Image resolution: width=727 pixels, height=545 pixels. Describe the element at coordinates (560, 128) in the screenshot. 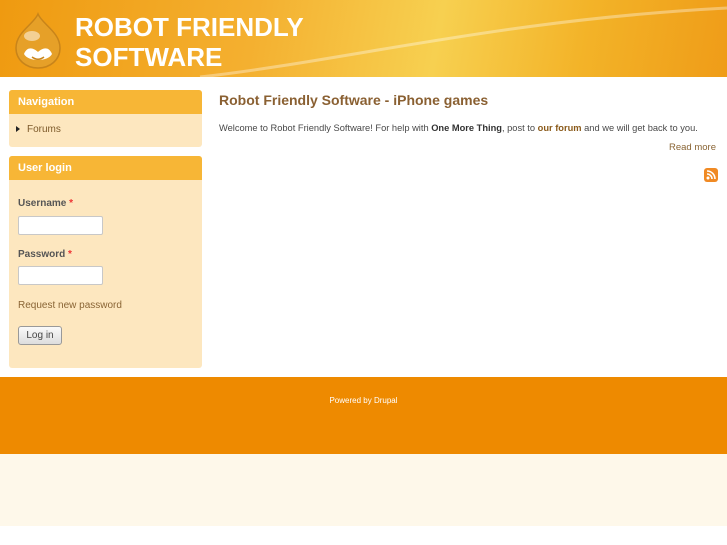

I see `forum-link: our forum` at that location.